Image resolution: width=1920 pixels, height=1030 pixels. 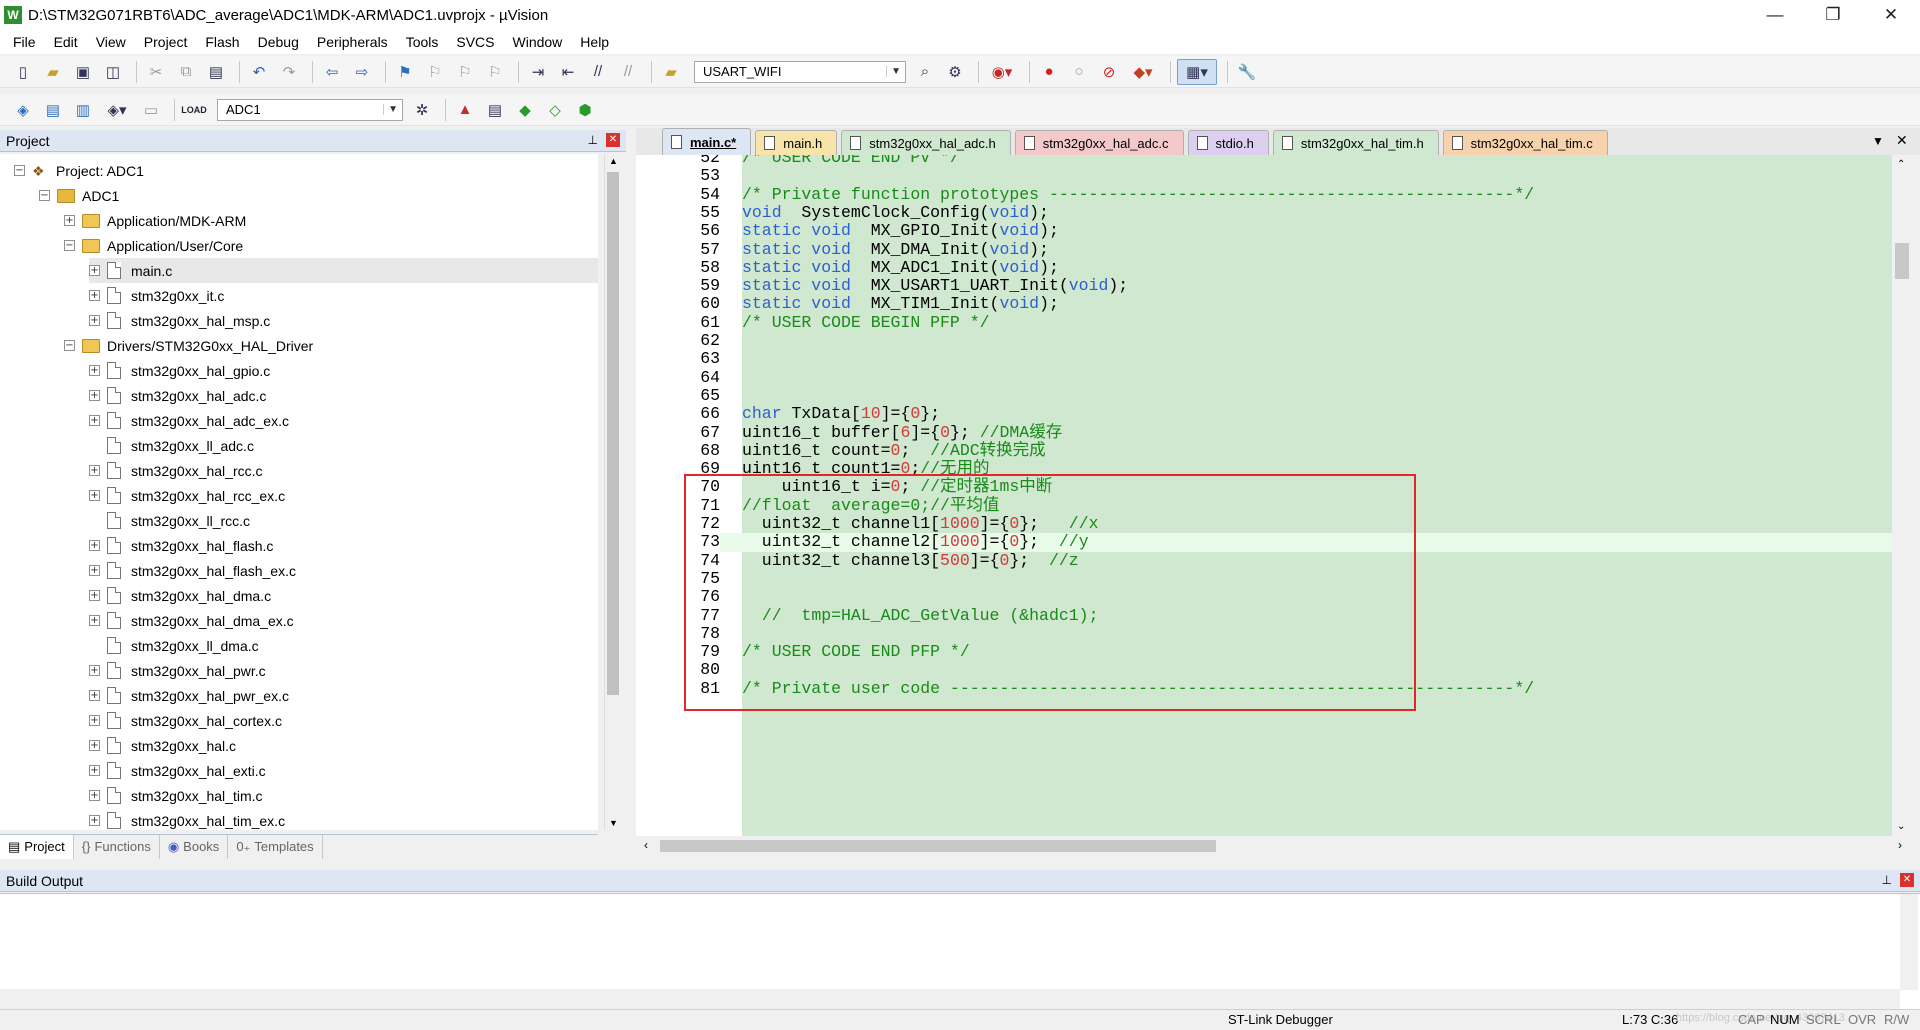 I want to click on editor-tab: main.h, so click(x=796, y=142).